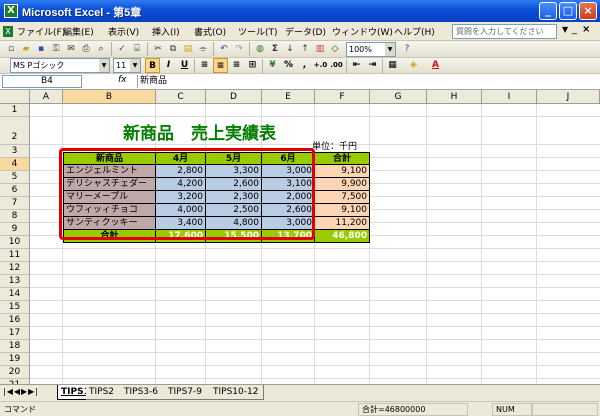 This screenshot has width=600, height=416. Describe the element at coordinates (188, 49) in the screenshot. I see `paste-icon: ▤` at that location.